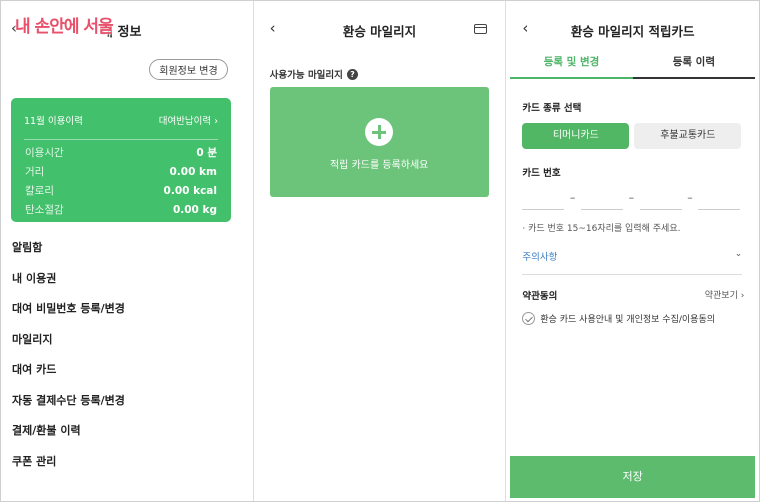  What do you see at coordinates (529, 318) in the screenshot?
I see `check-circle-icon` at bounding box center [529, 318].